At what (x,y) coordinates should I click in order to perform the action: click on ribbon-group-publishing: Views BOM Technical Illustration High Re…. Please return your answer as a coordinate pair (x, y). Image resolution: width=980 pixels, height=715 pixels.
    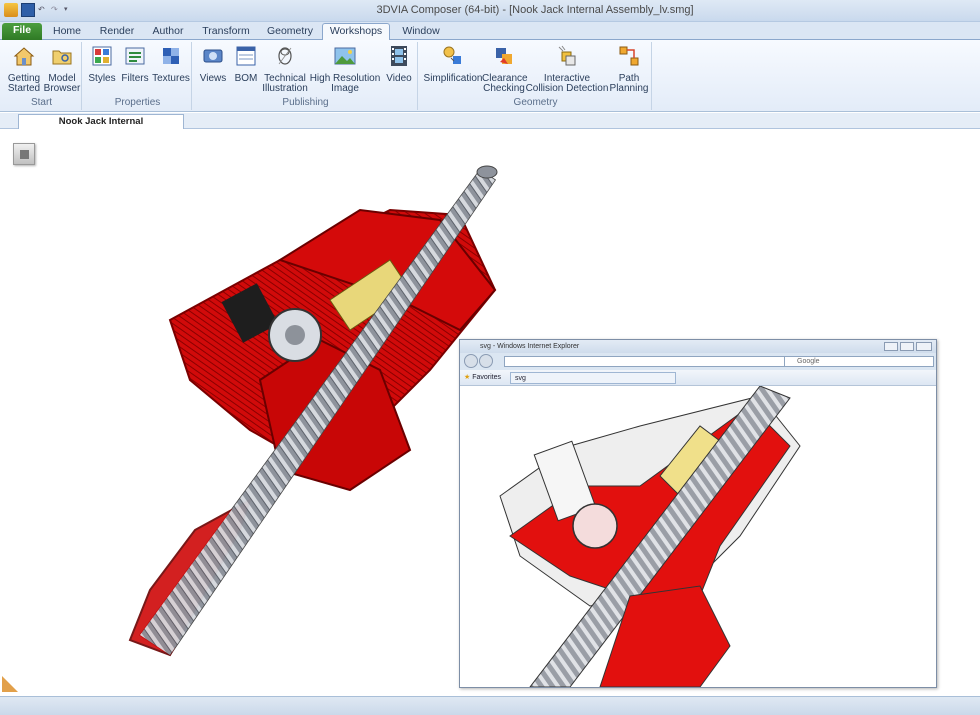
    Looking at the image, I should click on (306, 76).